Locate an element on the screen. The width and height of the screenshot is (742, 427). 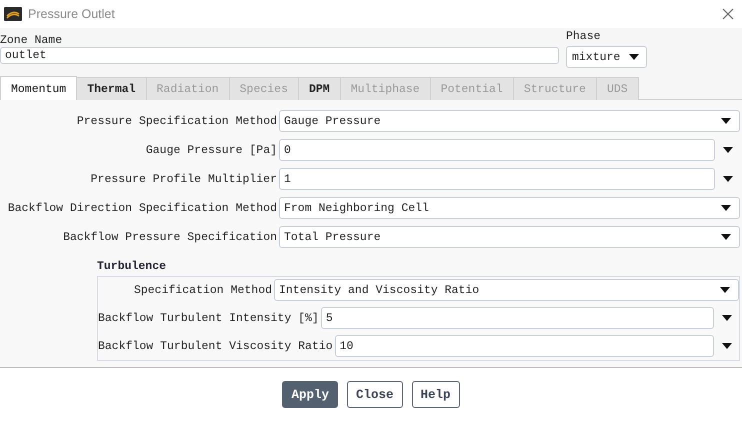
input-field: outlet is located at coordinates (279, 55).